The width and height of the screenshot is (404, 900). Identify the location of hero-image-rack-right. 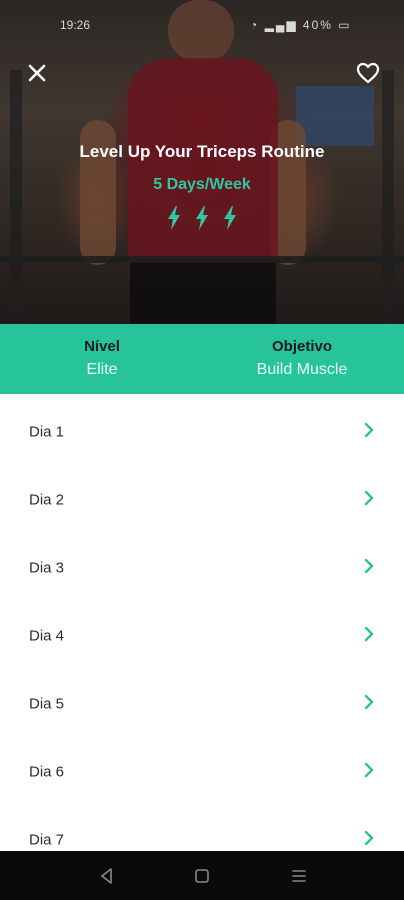
(388, 197).